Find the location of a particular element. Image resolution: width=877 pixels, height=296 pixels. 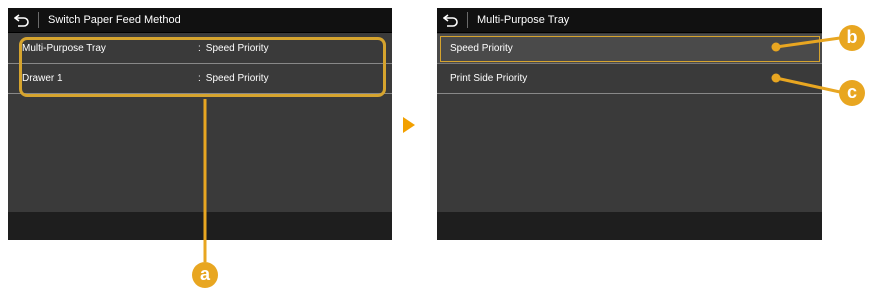

callout-b: b is located at coordinates (852, 38).